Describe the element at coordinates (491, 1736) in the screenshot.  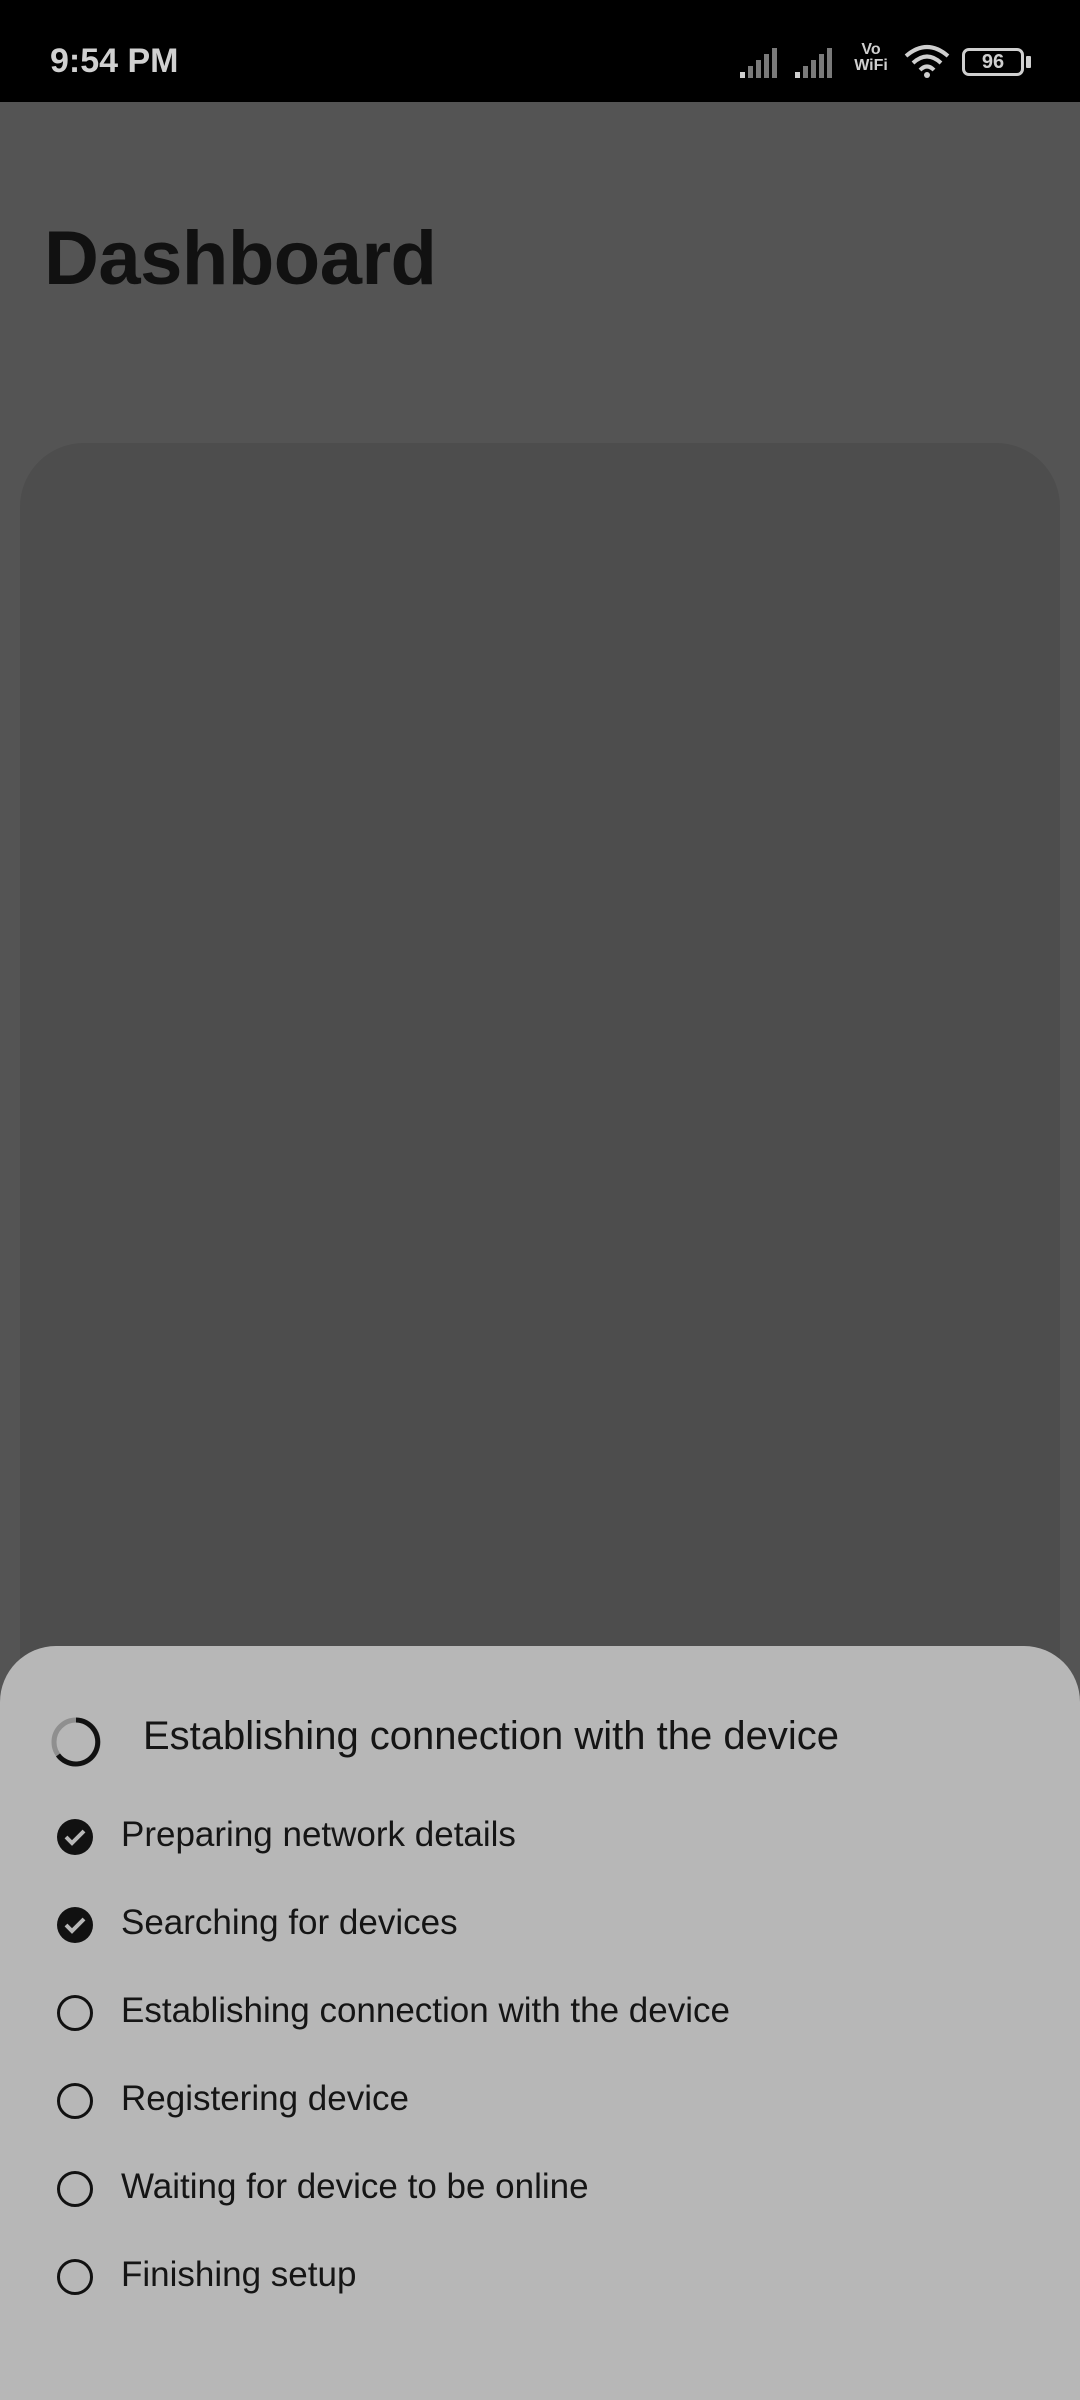
I see `sheet-title: Establishing connection with the device` at that location.